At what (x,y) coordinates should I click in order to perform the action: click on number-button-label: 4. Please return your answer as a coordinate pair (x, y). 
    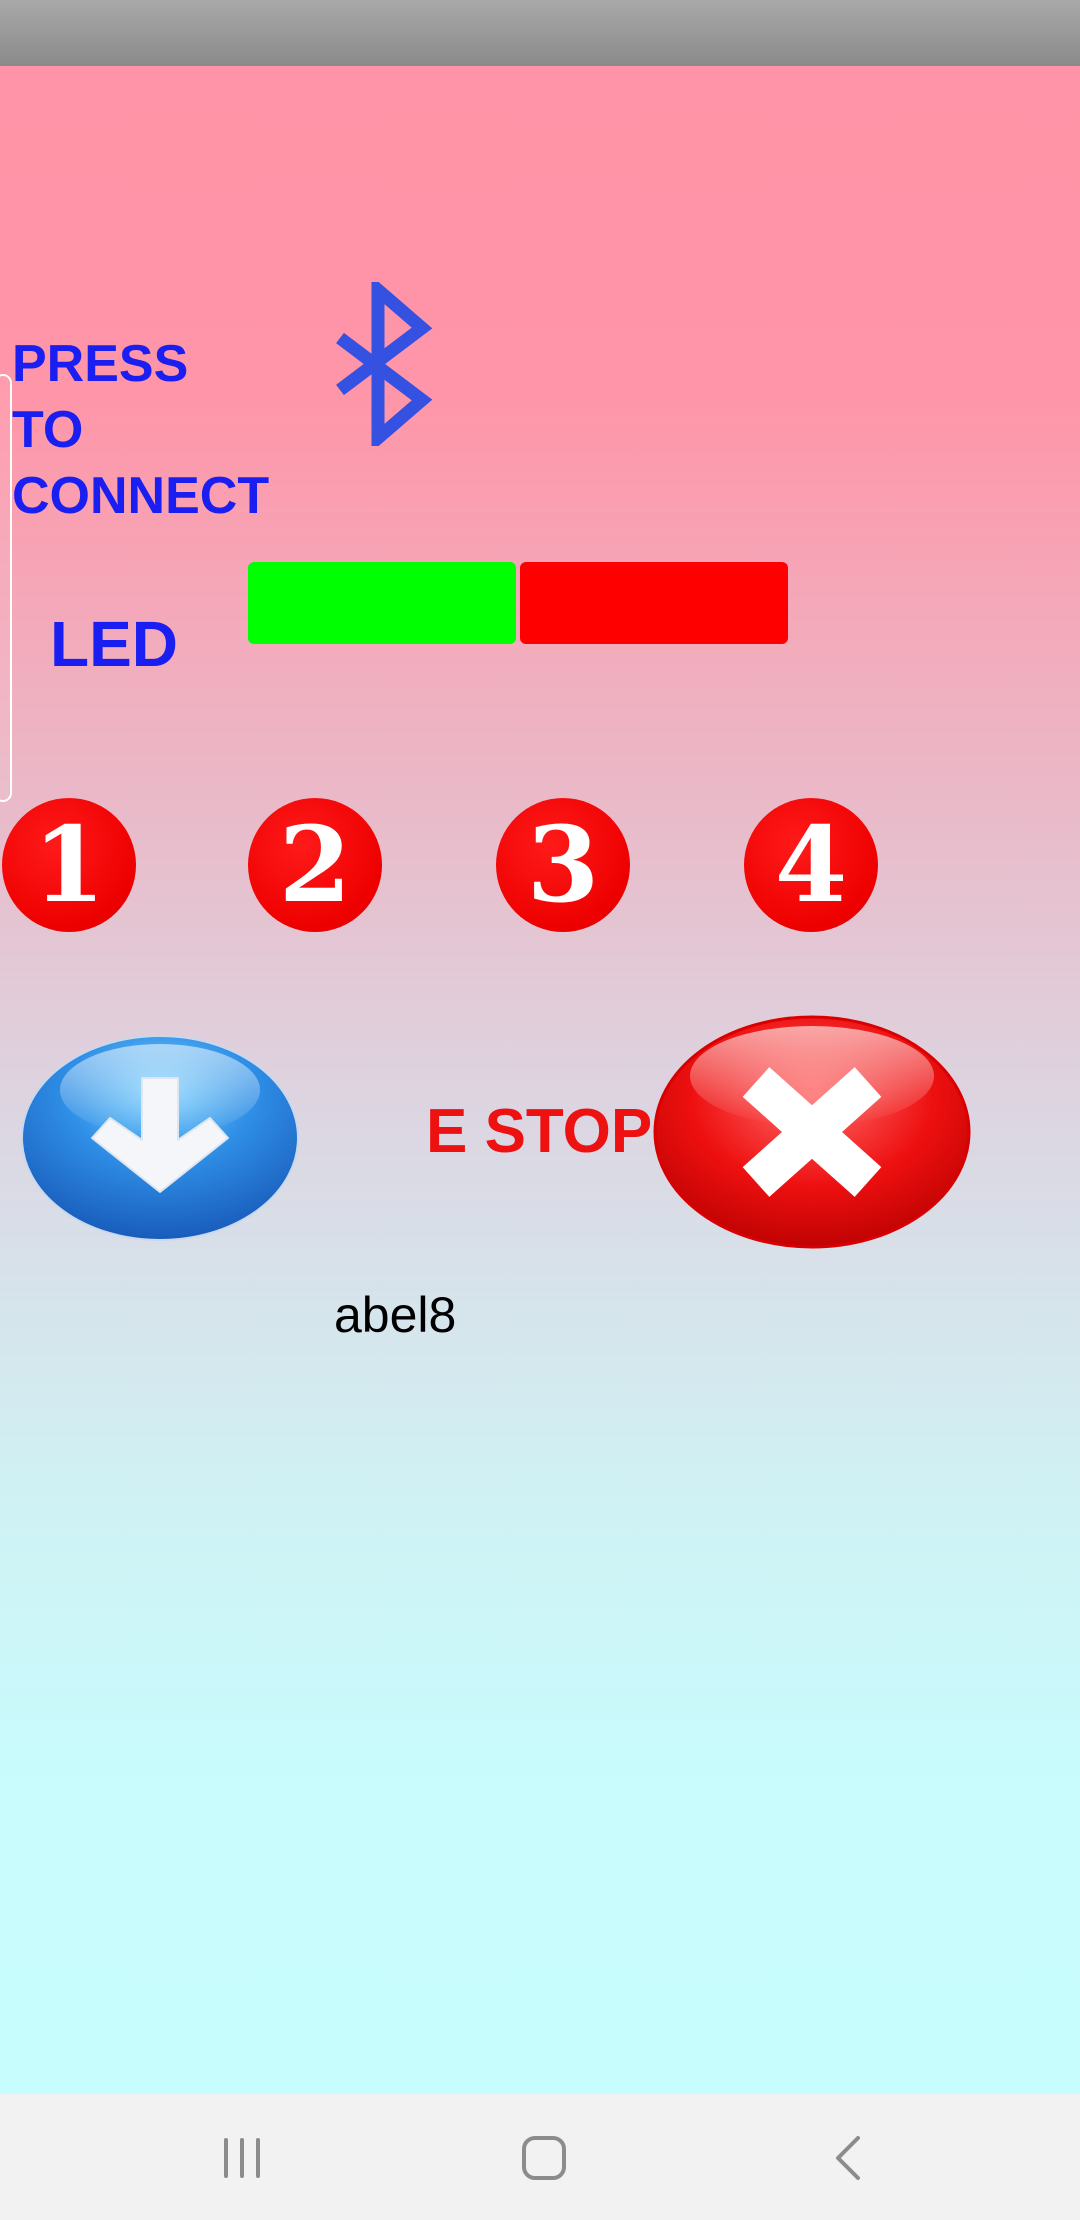
    Looking at the image, I should click on (811, 864).